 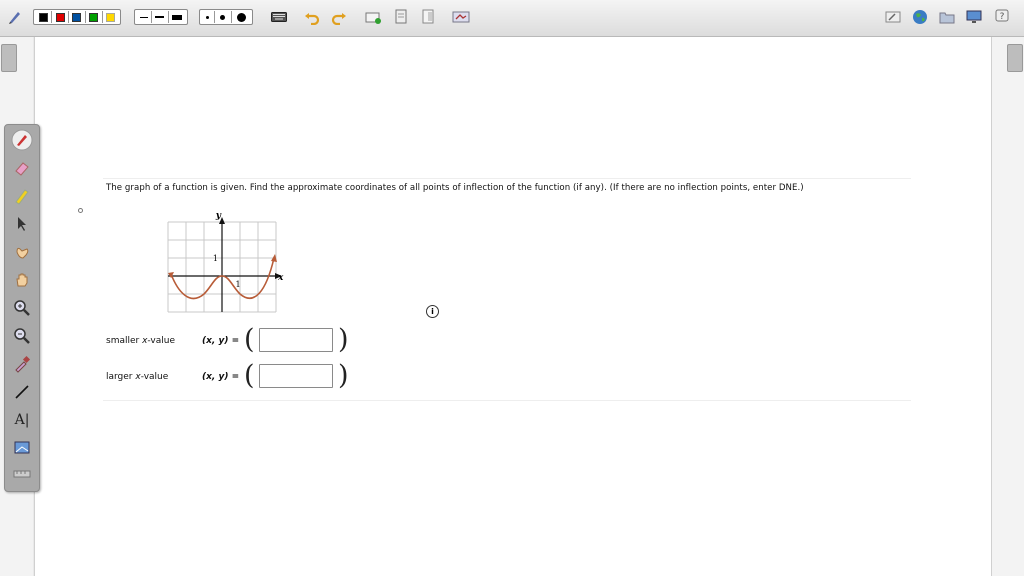 I want to click on color-red-swatch, so click(x=60, y=17).